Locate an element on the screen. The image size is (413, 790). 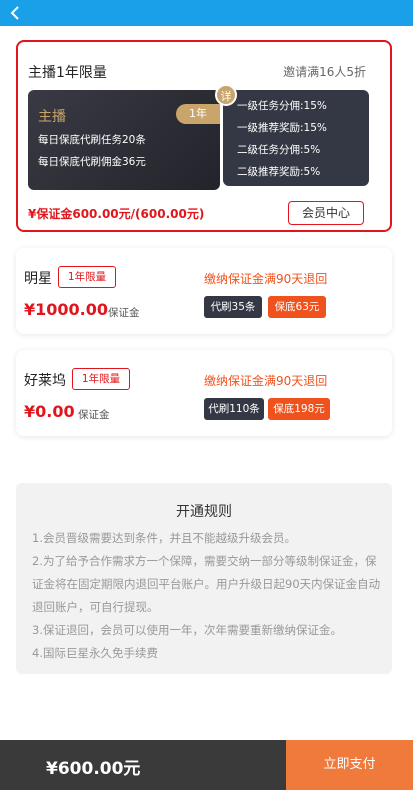
rule-line: 3.保证退回，会员可以使用一年，次年需要重新缴纳保证金。 is located at coordinates (187, 630).